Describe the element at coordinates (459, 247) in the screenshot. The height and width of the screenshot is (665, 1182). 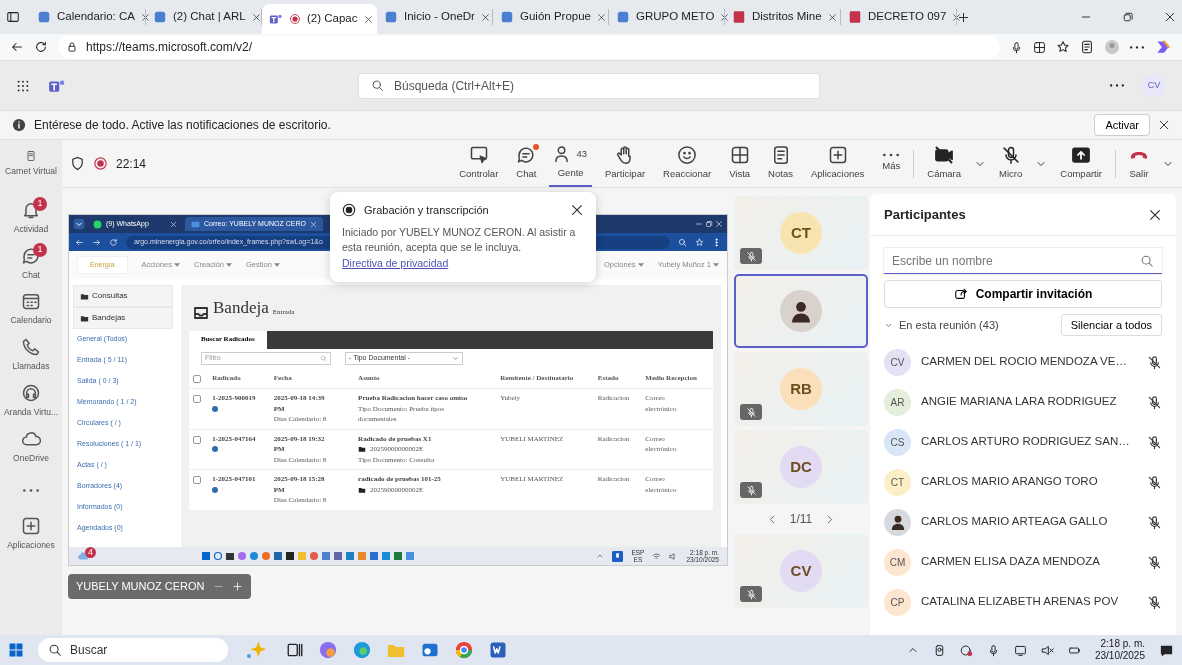
I see `notice-text: Iniciado por YUBELY MUNOZ CERON. Al asistir a esta reunión, acepta que se le incluya. Directiva de privacidad` at that location.